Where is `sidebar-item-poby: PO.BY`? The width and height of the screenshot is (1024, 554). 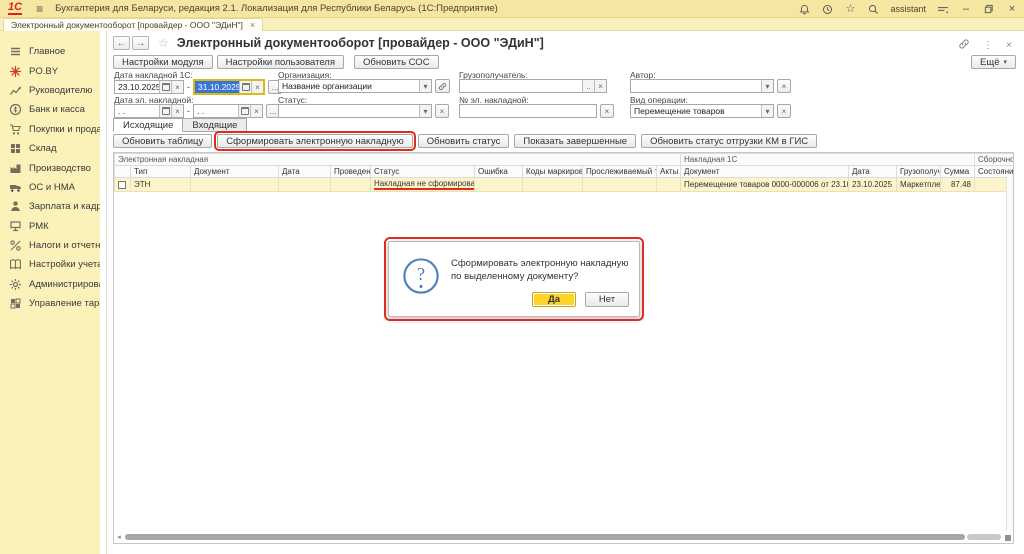 sidebar-item-poby: PO.BY is located at coordinates (50, 70).